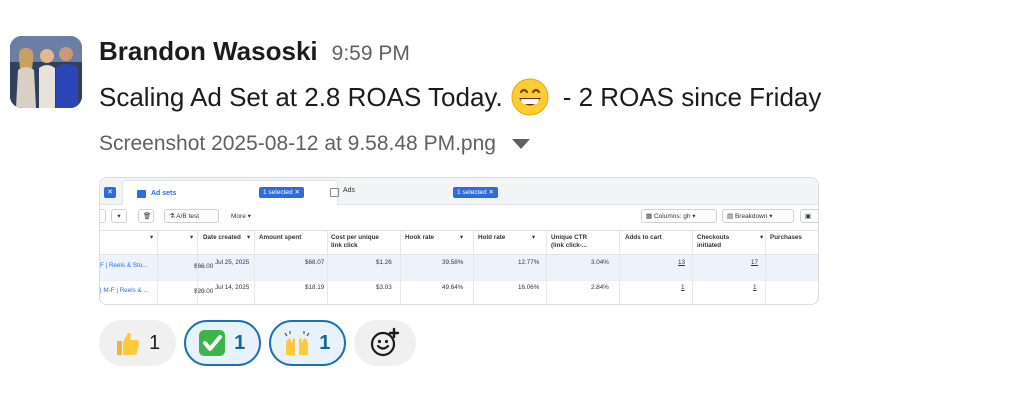 This screenshot has height=406, width=1036. What do you see at coordinates (121, 4) in the screenshot?
I see `previous-reaction-emoji-icon` at bounding box center [121, 4].